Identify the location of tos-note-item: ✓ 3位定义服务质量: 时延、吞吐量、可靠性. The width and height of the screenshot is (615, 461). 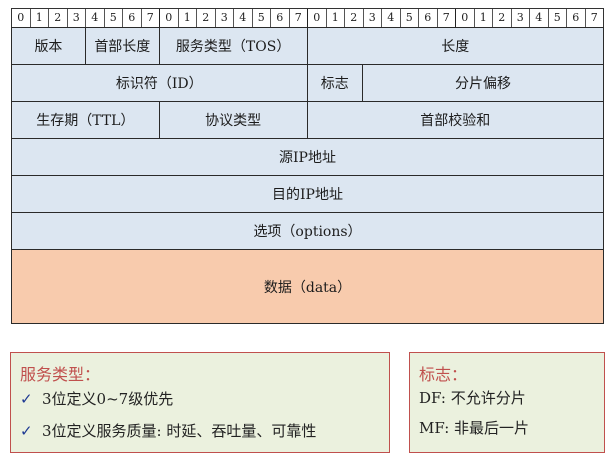
(204, 431).